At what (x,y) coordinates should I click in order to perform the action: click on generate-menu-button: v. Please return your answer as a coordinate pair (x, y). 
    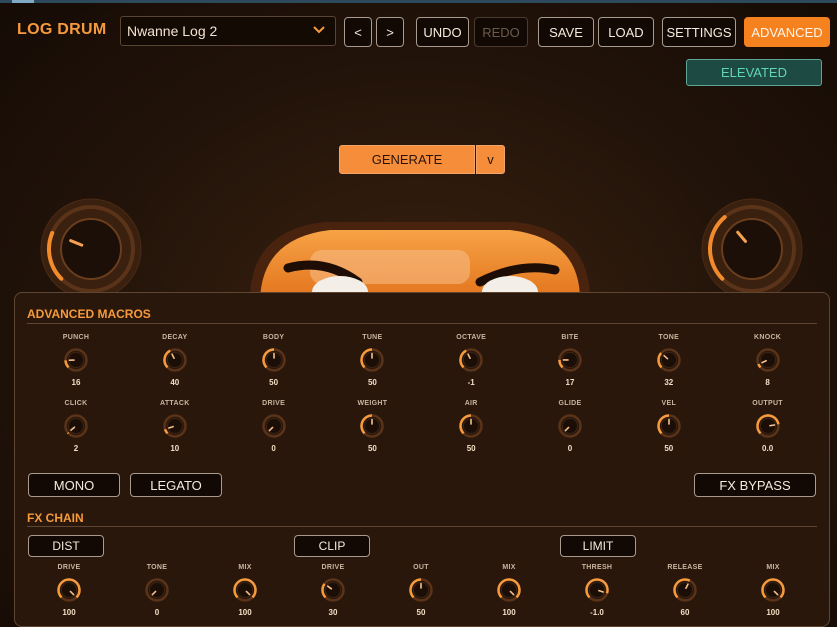
    Looking at the image, I should click on (490, 159).